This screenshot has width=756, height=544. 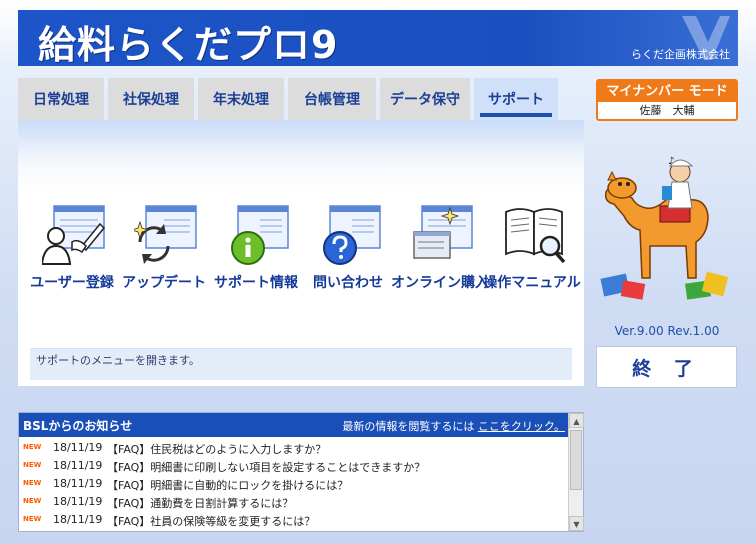 I want to click on news-item: NEW 18/11/19 【FAQ】住民税はどのように入力しますか？, so click(x=294, y=448).